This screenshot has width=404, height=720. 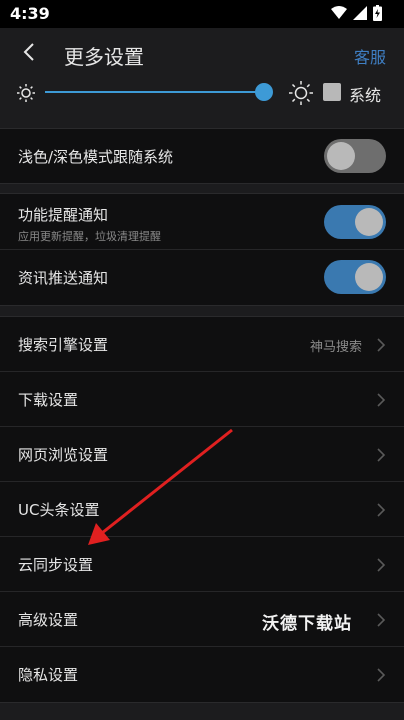 I want to click on row-label: 网页浏览设置, so click(x=63, y=455).